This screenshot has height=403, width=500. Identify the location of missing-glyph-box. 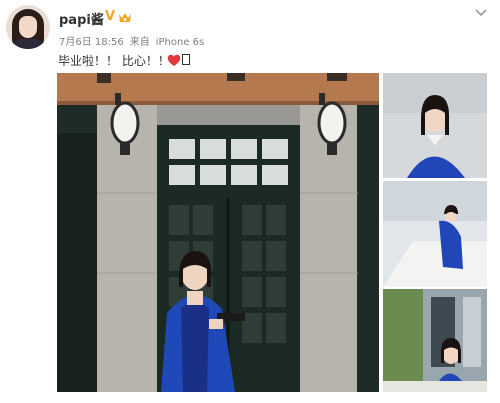
(186, 59).